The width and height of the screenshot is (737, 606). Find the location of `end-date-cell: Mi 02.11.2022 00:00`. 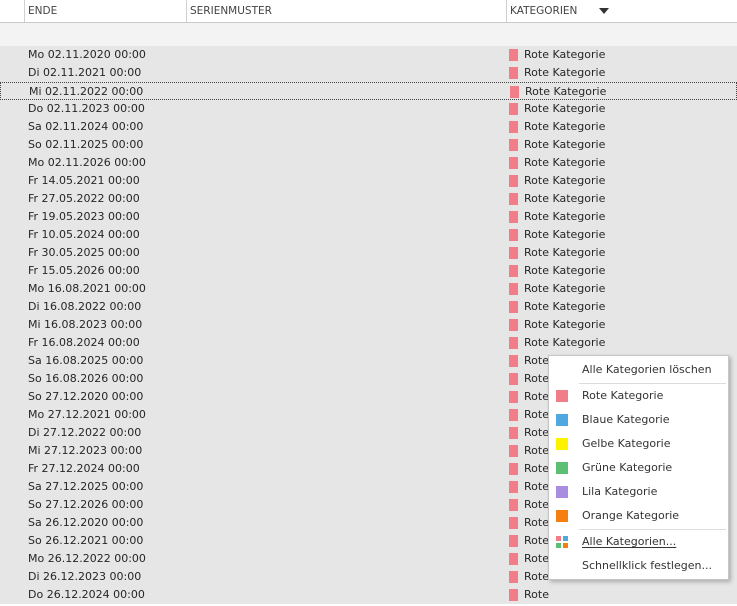

end-date-cell: Mi 02.11.2022 00:00 is located at coordinates (86, 91).